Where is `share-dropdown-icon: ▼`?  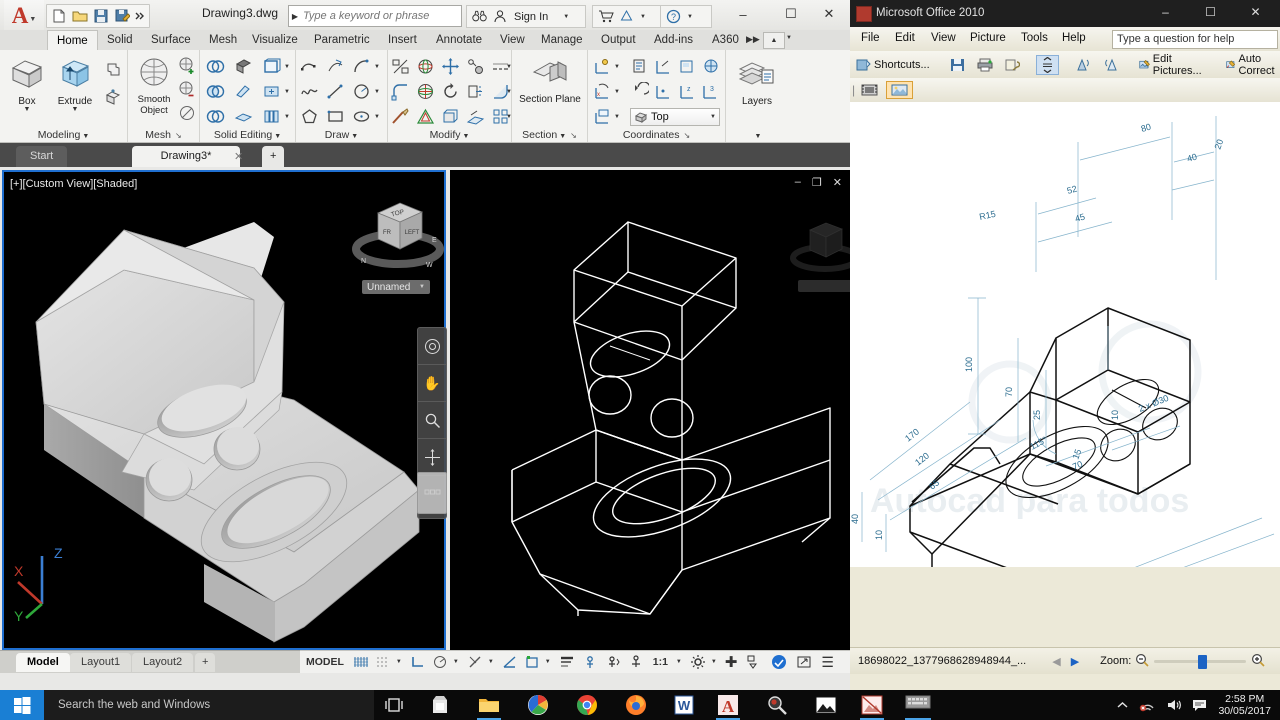
share-dropdown-icon: ▼ is located at coordinates (643, 17).